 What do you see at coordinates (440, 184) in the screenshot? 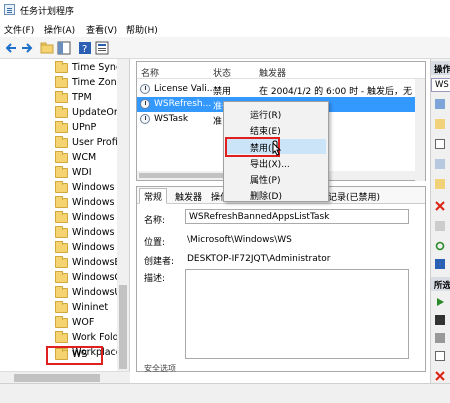
I see `new-folder-icon` at bounding box center [440, 184].